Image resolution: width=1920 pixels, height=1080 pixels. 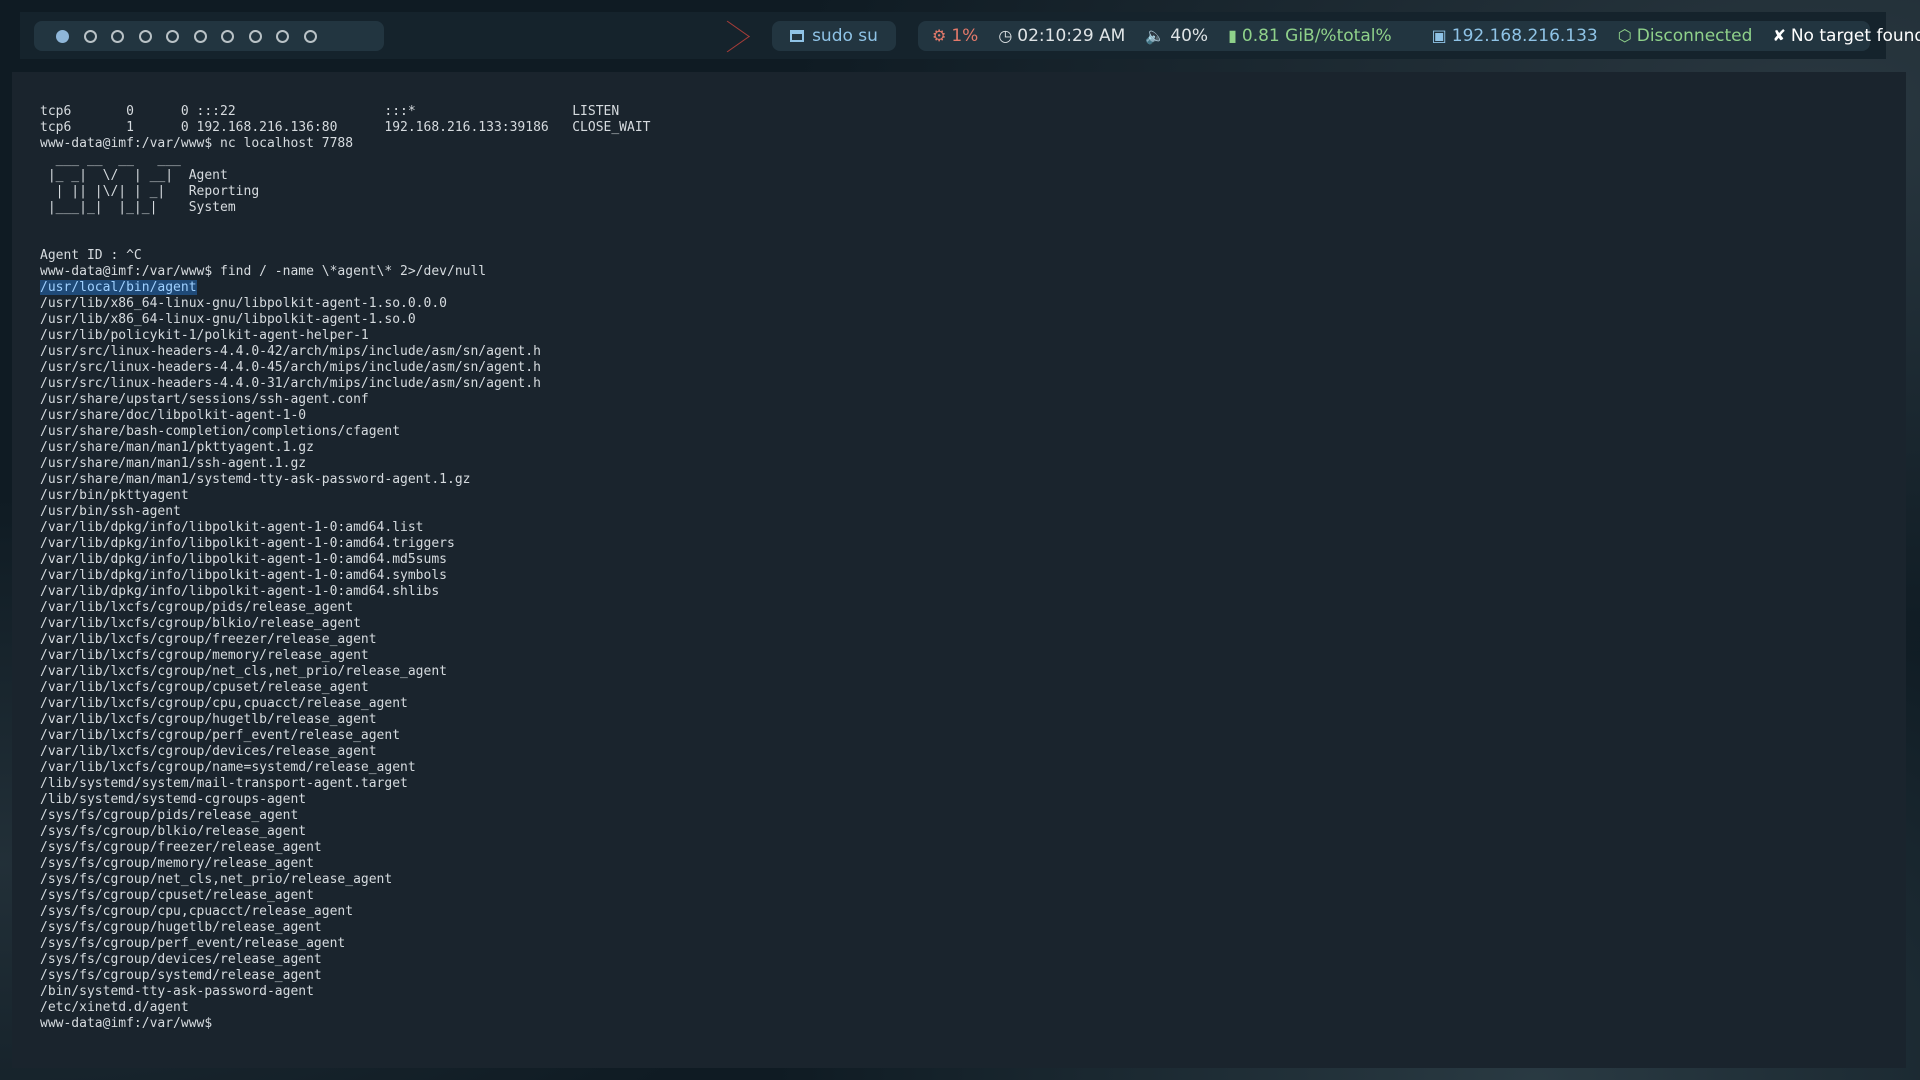 What do you see at coordinates (197, 607) in the screenshot?
I see `terminal-line: /var/lib/lxcfs/cgroup/pids/release_agent` at bounding box center [197, 607].